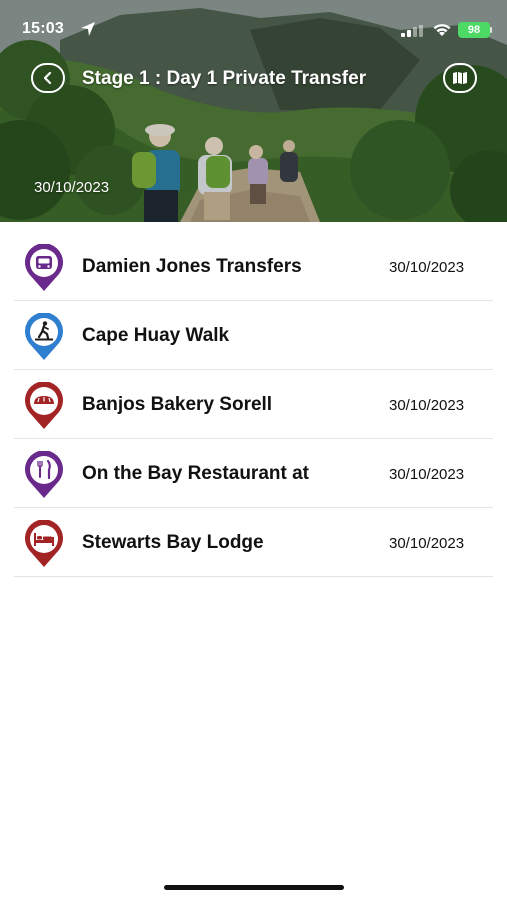 The height and width of the screenshot is (900, 507). I want to click on battery-level: 98, so click(474, 30).